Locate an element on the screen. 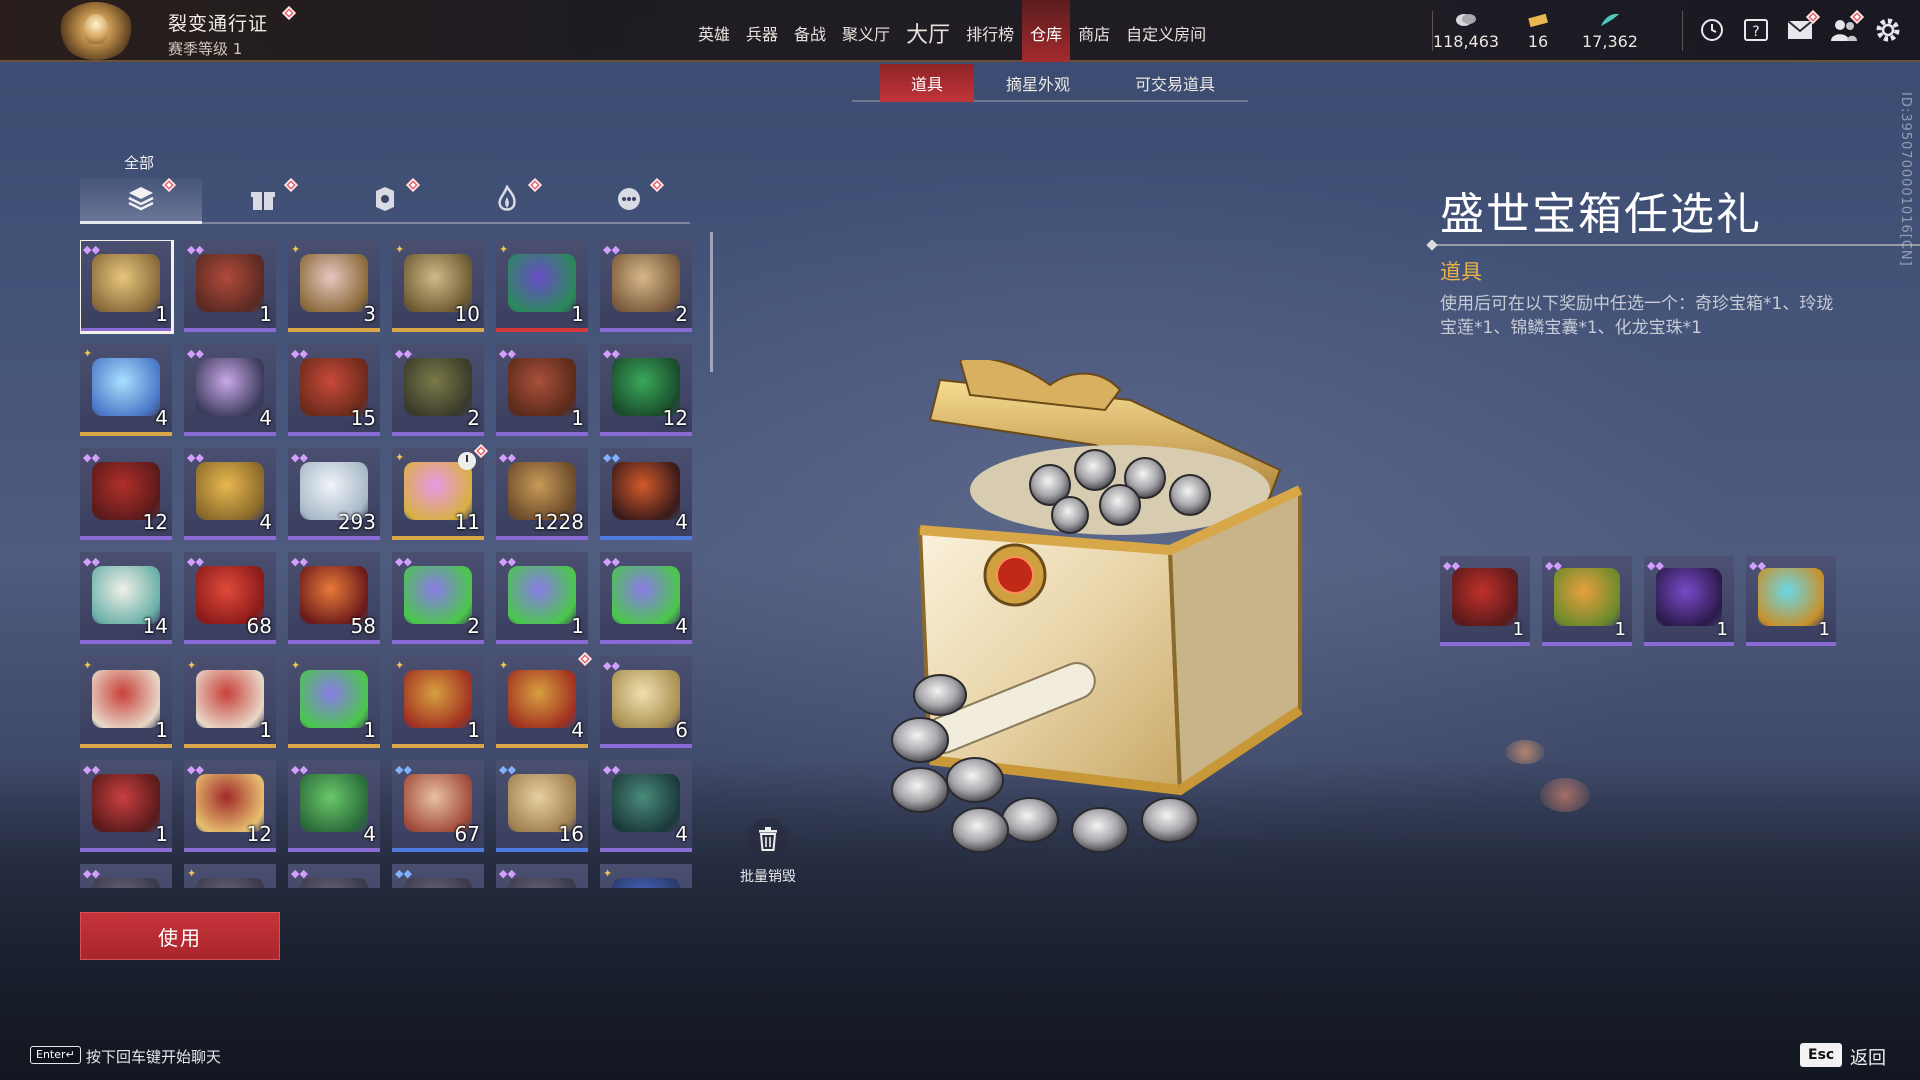 The height and width of the screenshot is (1080, 1920). trash-icon is located at coordinates (768, 839).